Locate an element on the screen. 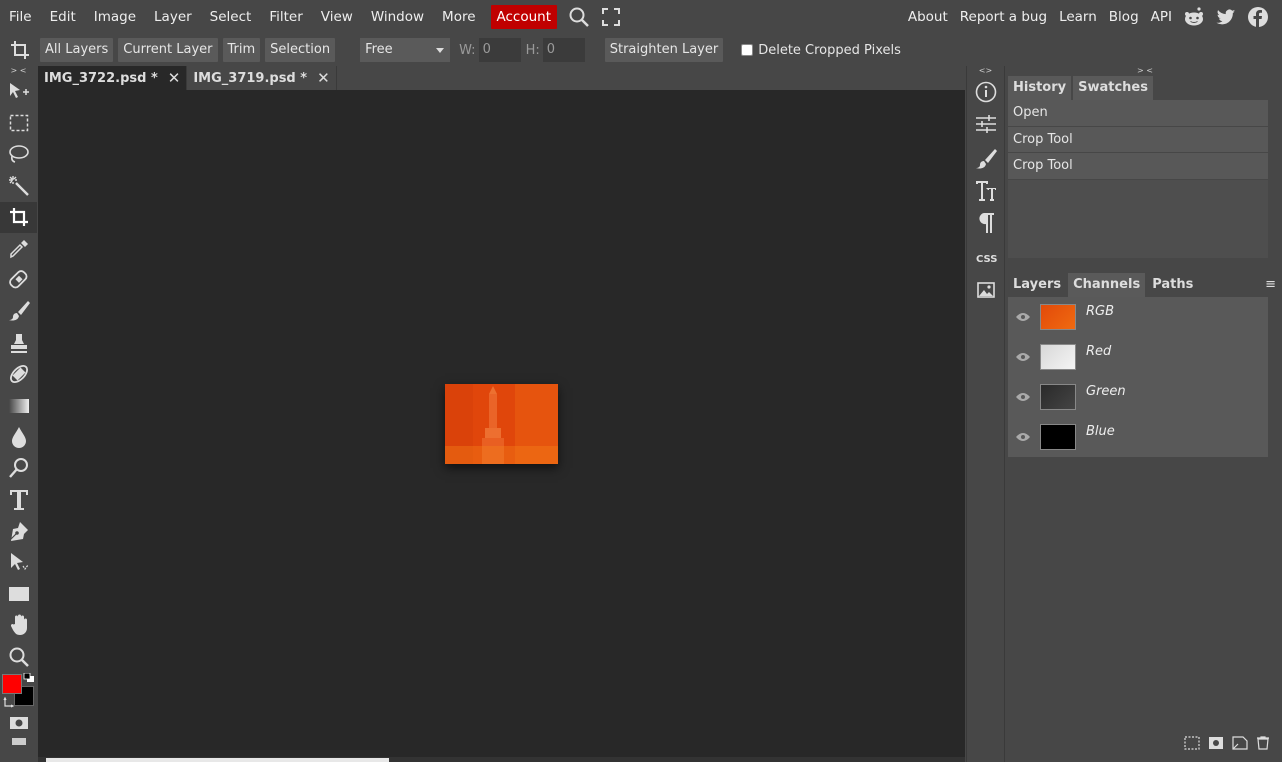  screen-mode-icon is located at coordinates (18, 741).